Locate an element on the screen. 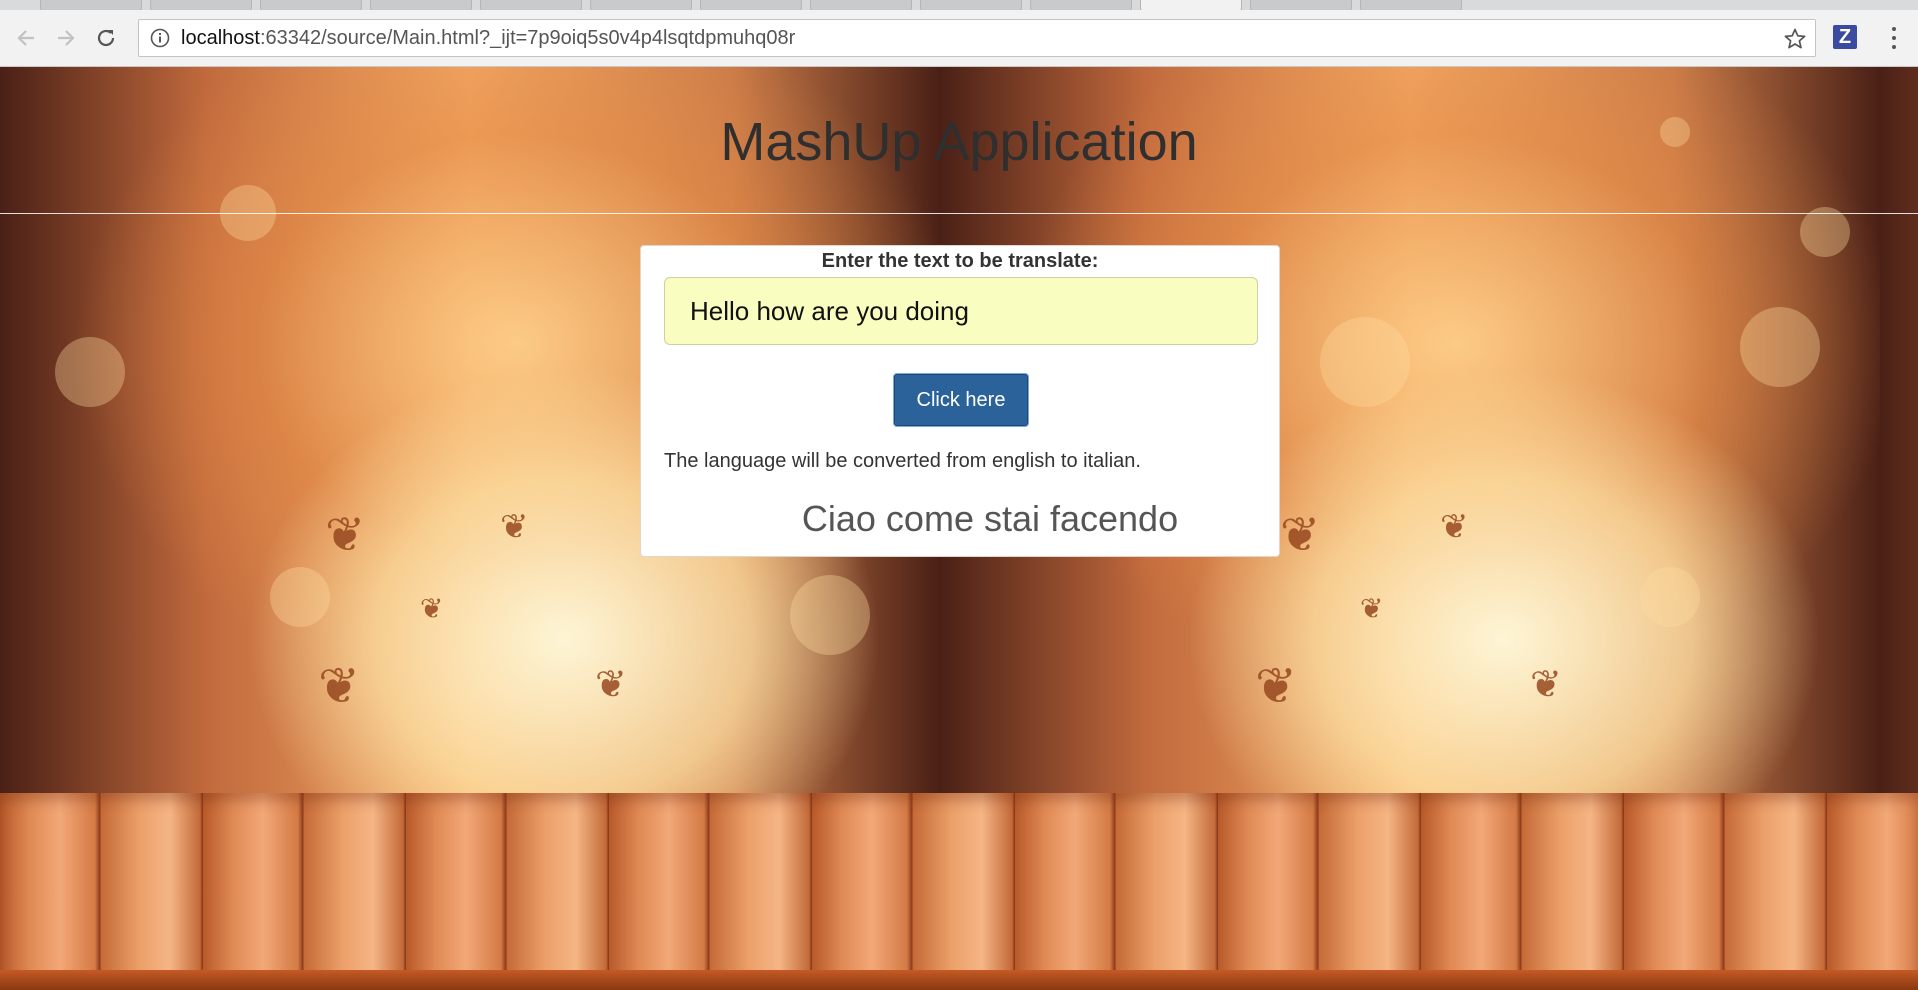 The height and width of the screenshot is (990, 1918). forward-button is located at coordinates (66, 38).